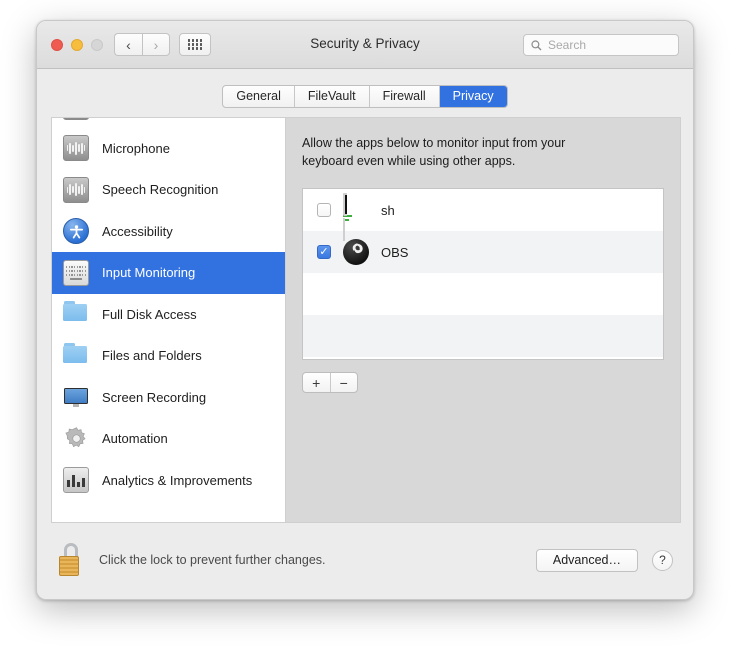  What do you see at coordinates (332, 96) in the screenshot?
I see `tab-filevault: FileVault` at bounding box center [332, 96].